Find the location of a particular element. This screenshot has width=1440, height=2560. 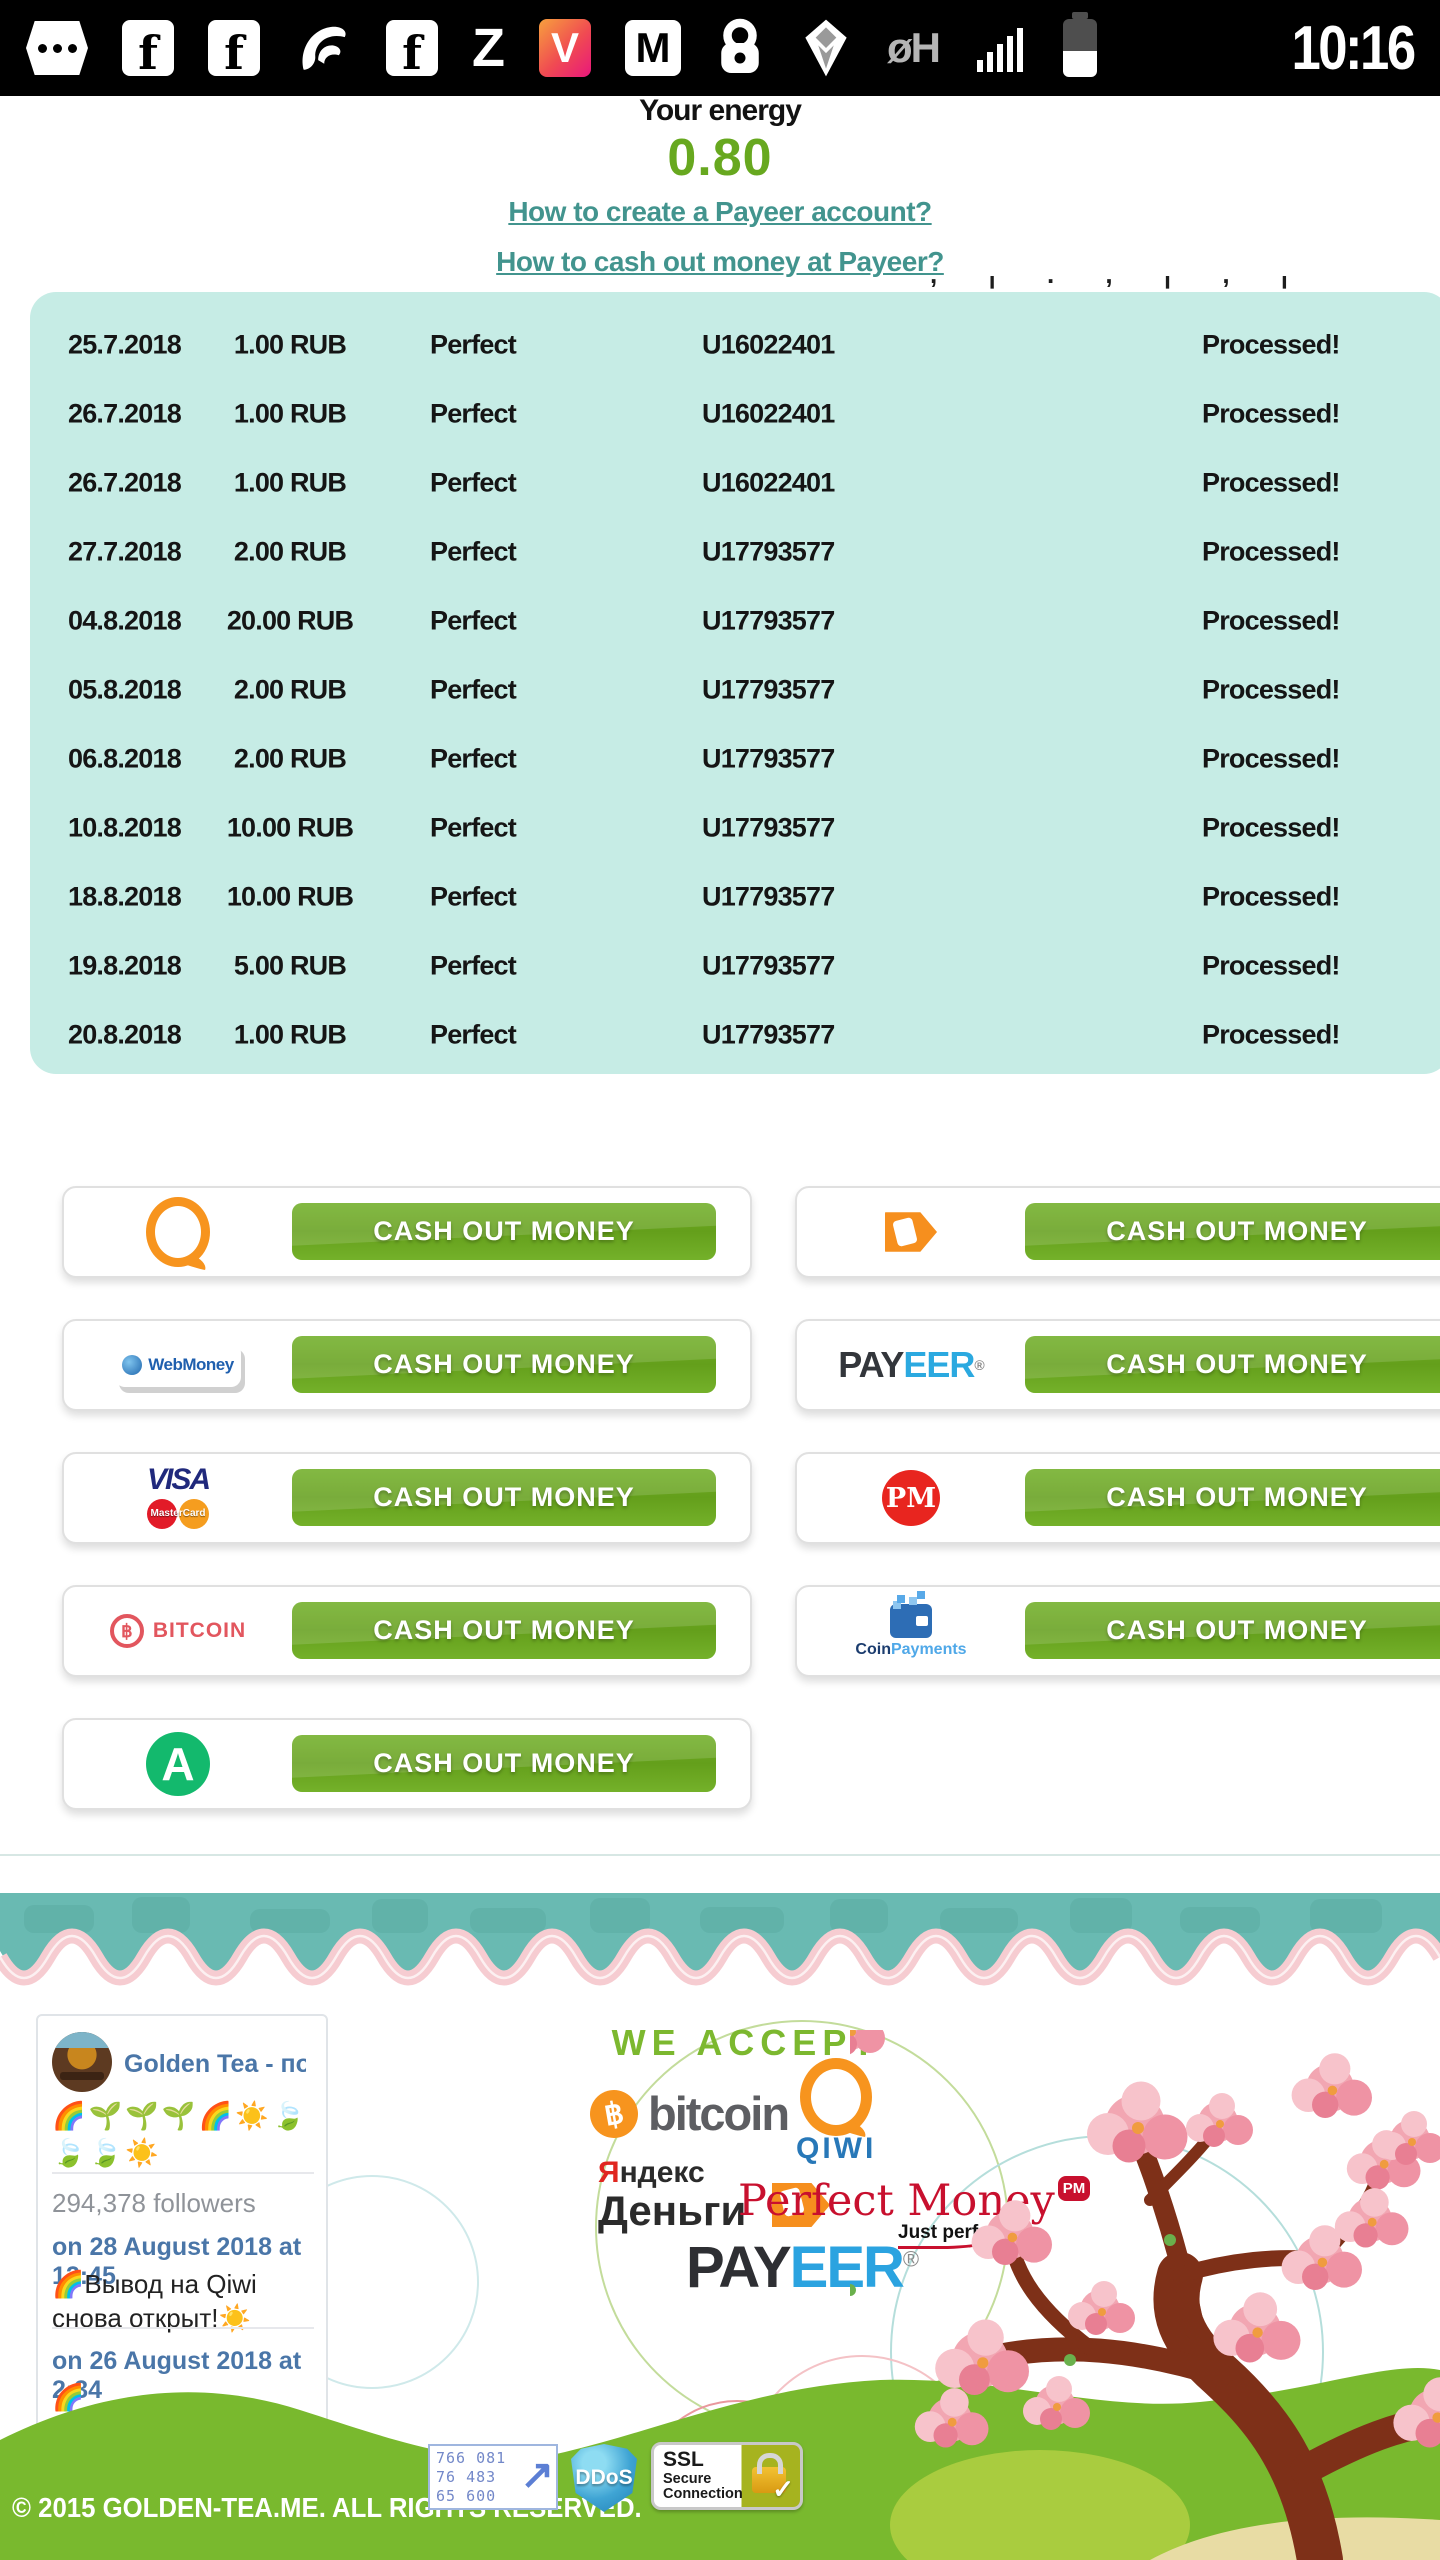

cash-out-perfect-money-button: CASH OUT MONEY is located at coordinates (1232, 1497).